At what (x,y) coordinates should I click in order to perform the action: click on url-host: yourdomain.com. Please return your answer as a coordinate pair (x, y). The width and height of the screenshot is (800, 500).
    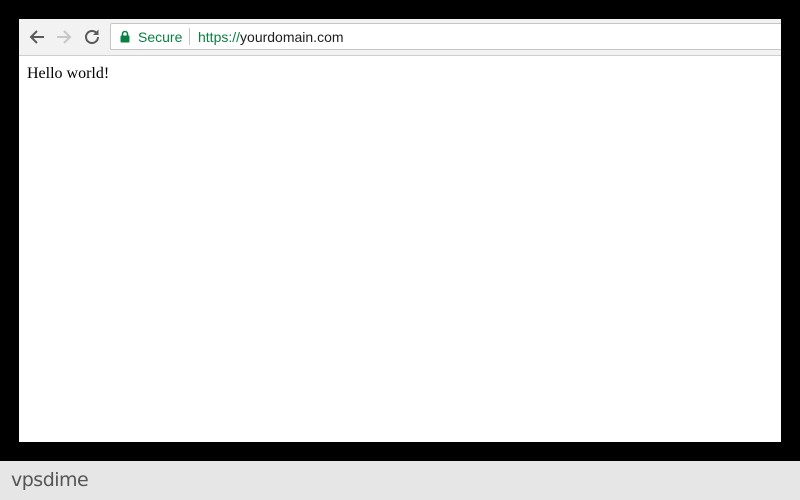
    Looking at the image, I should click on (292, 37).